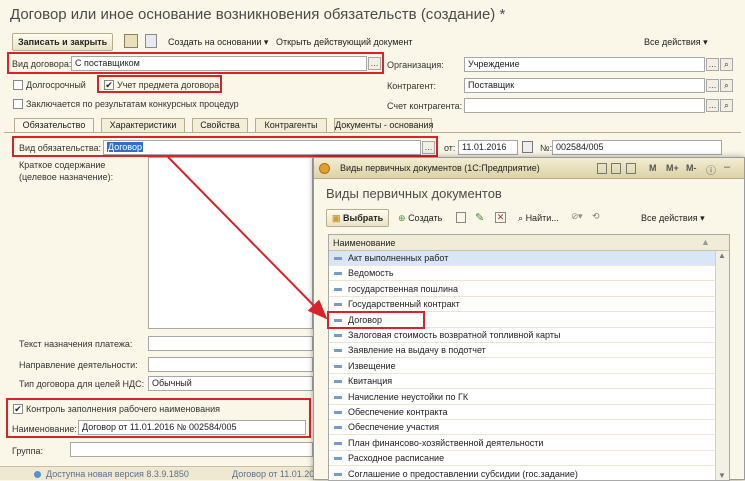  I want to click on annotation-arrow, so click(247, 238).